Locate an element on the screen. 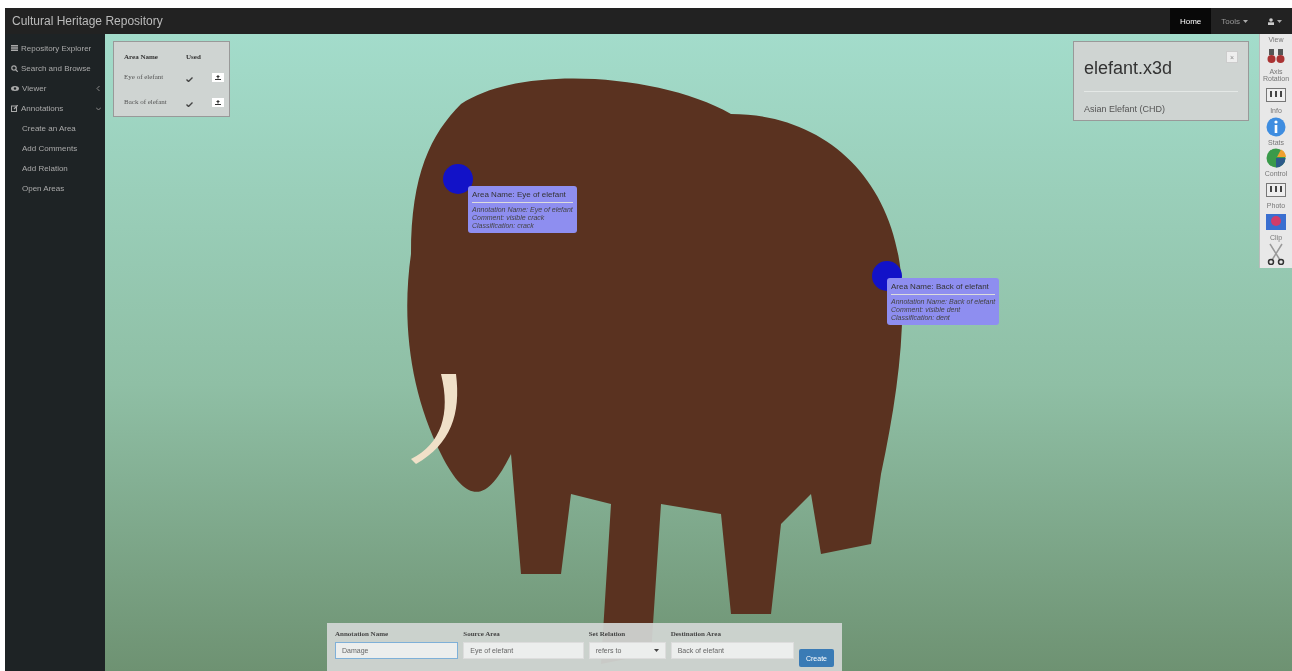  sidebar-subitem: Open Areas is located at coordinates (55, 188).